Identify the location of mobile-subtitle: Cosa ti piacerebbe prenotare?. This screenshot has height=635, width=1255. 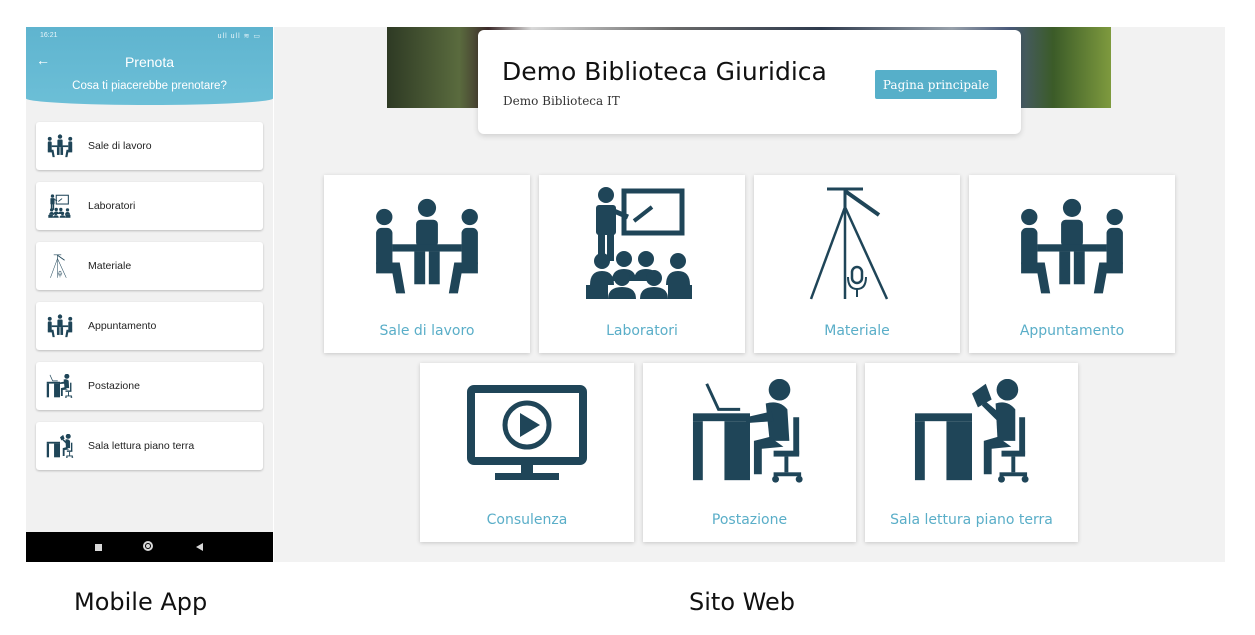
(149, 86).